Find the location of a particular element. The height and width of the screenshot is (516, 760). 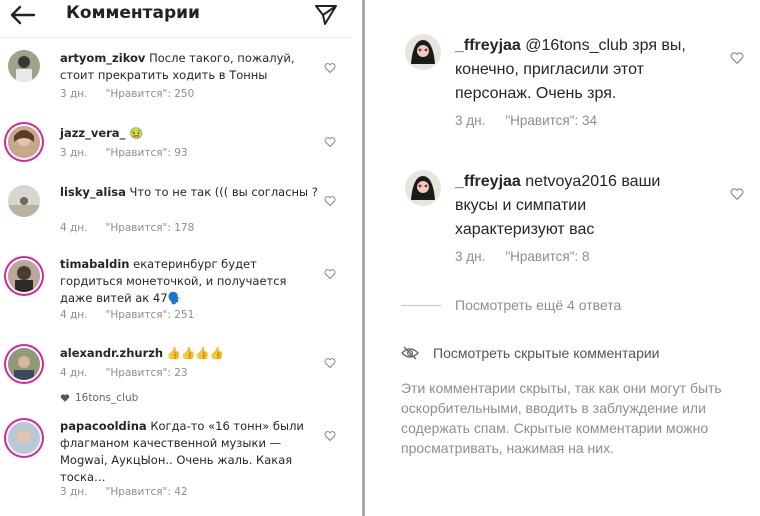

send-icon is located at coordinates (326, 15).